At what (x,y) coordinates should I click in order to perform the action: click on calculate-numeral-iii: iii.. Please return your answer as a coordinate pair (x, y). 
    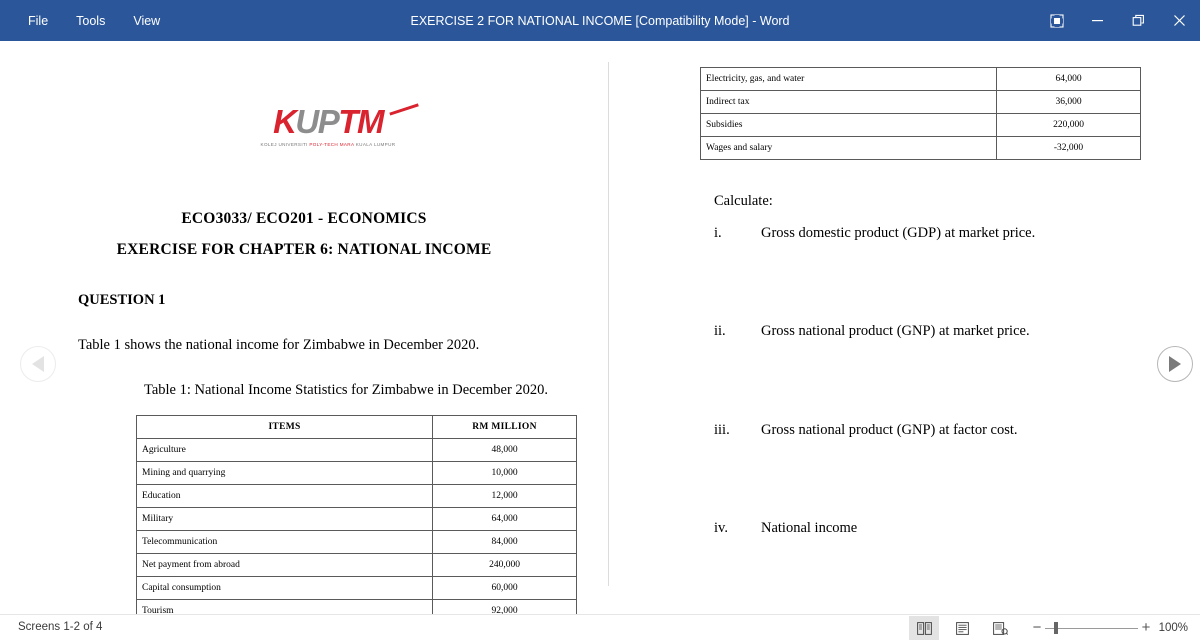
    Looking at the image, I should click on (722, 430).